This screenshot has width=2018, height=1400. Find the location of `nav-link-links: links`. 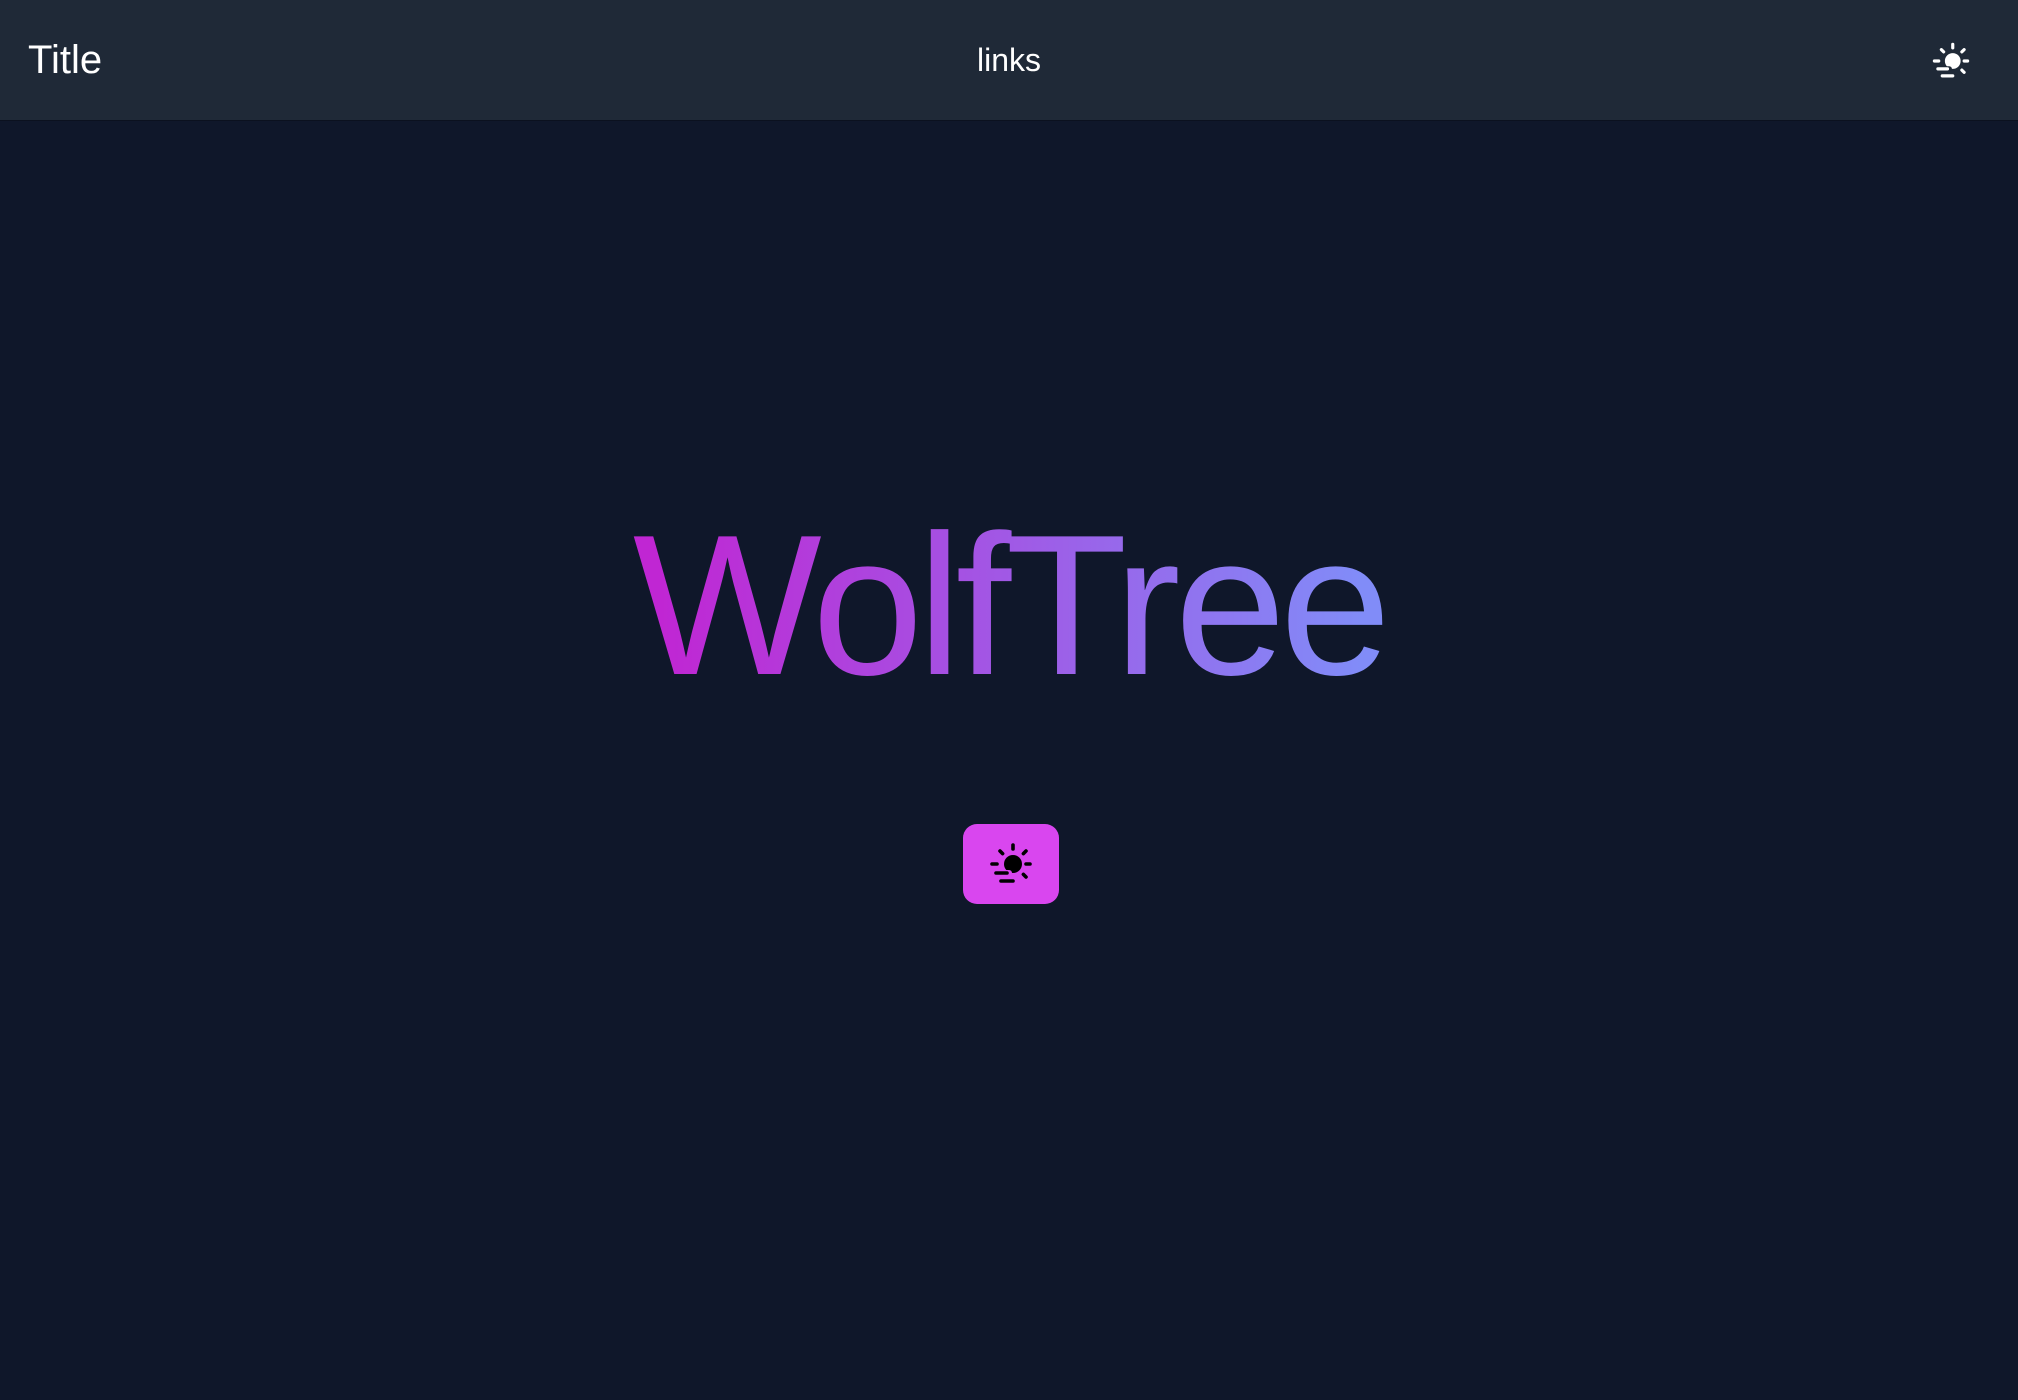

nav-link-links: links is located at coordinates (1009, 60).